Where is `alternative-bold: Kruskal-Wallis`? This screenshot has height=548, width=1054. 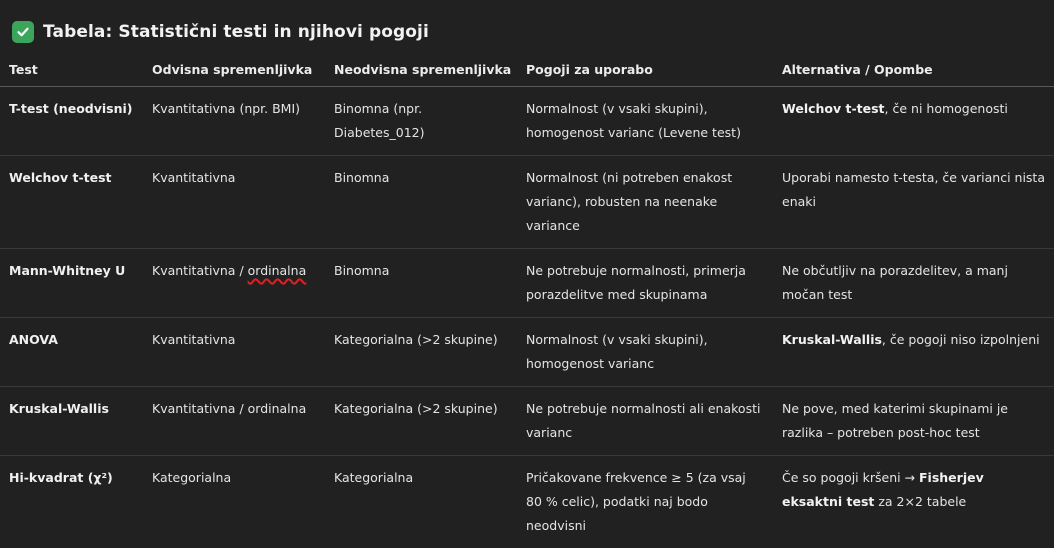
alternative-bold: Kruskal-Wallis is located at coordinates (832, 339).